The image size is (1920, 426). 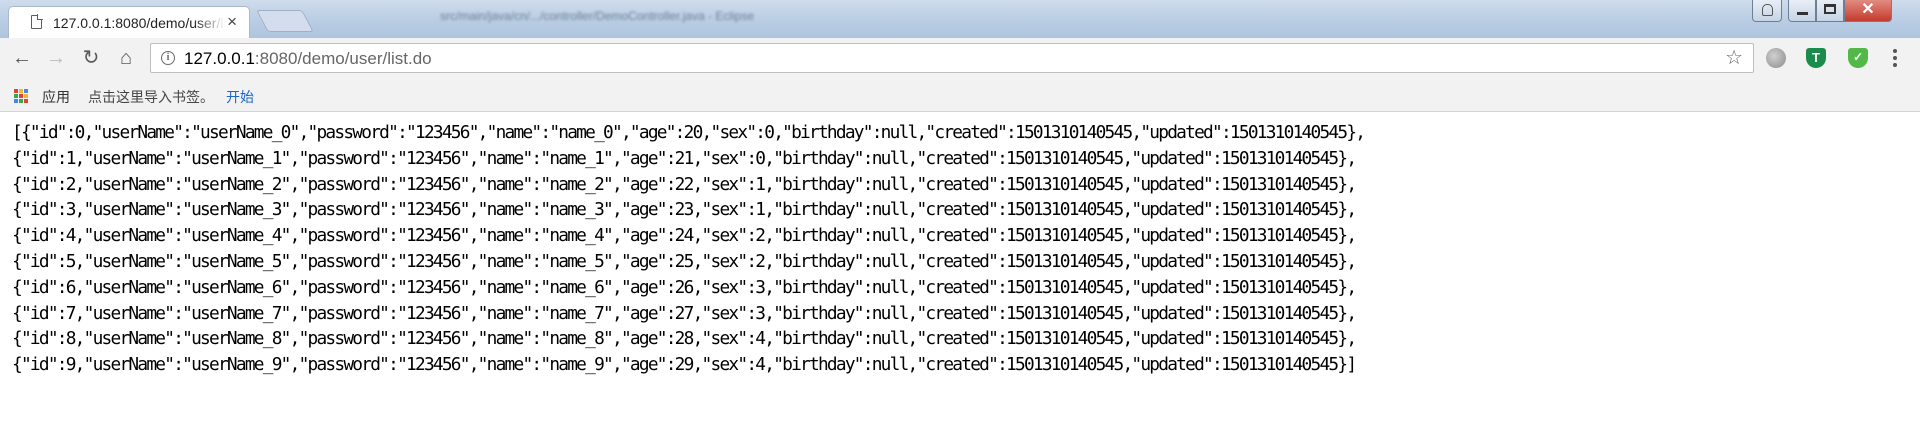 What do you see at coordinates (1802, 13) in the screenshot?
I see `minimize-icon` at bounding box center [1802, 13].